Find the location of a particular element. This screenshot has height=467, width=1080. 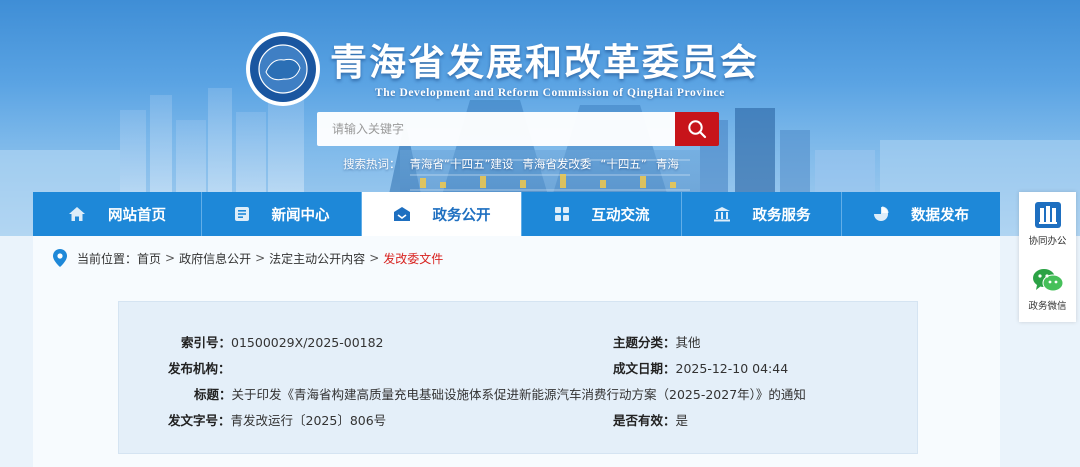

search-icon is located at coordinates (697, 129).